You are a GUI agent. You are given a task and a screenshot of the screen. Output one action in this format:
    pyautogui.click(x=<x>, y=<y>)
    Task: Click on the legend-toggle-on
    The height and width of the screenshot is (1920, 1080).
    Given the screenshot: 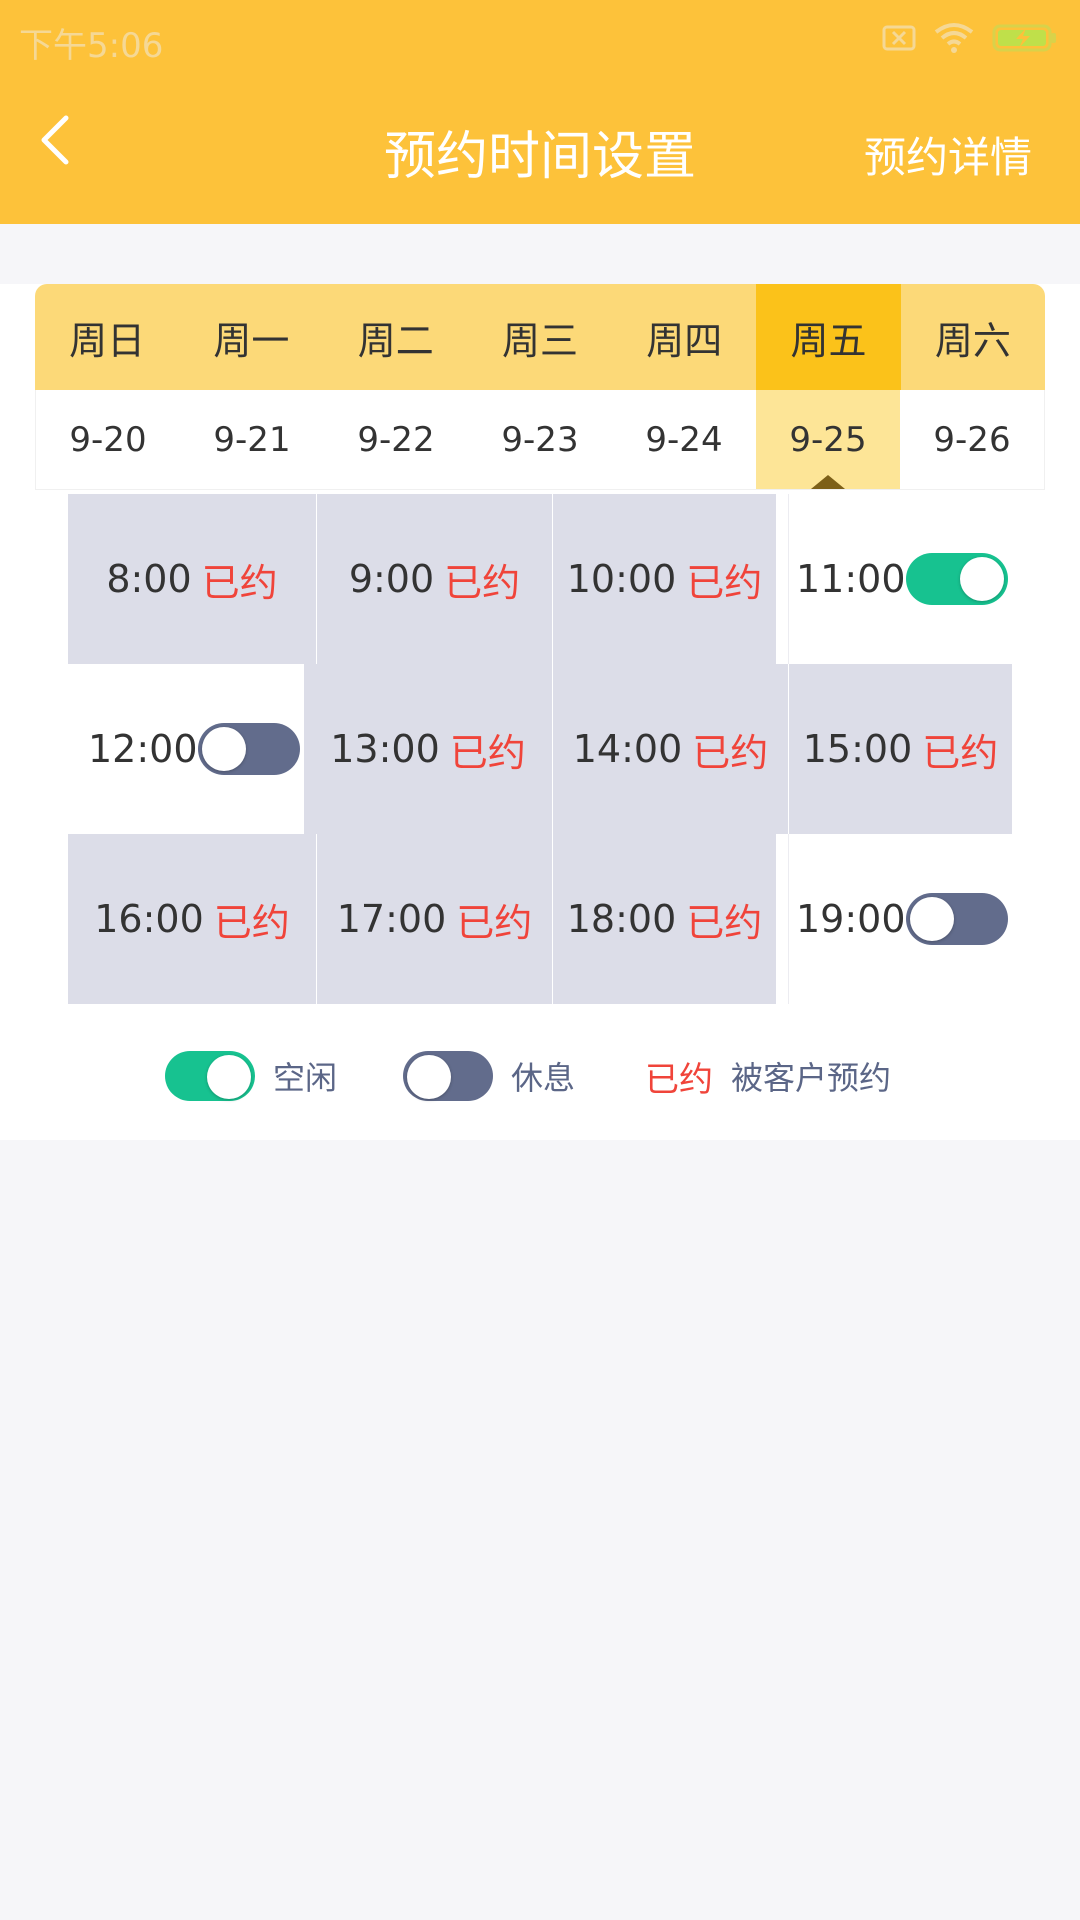 What is the action you would take?
    pyautogui.click(x=210, y=1076)
    